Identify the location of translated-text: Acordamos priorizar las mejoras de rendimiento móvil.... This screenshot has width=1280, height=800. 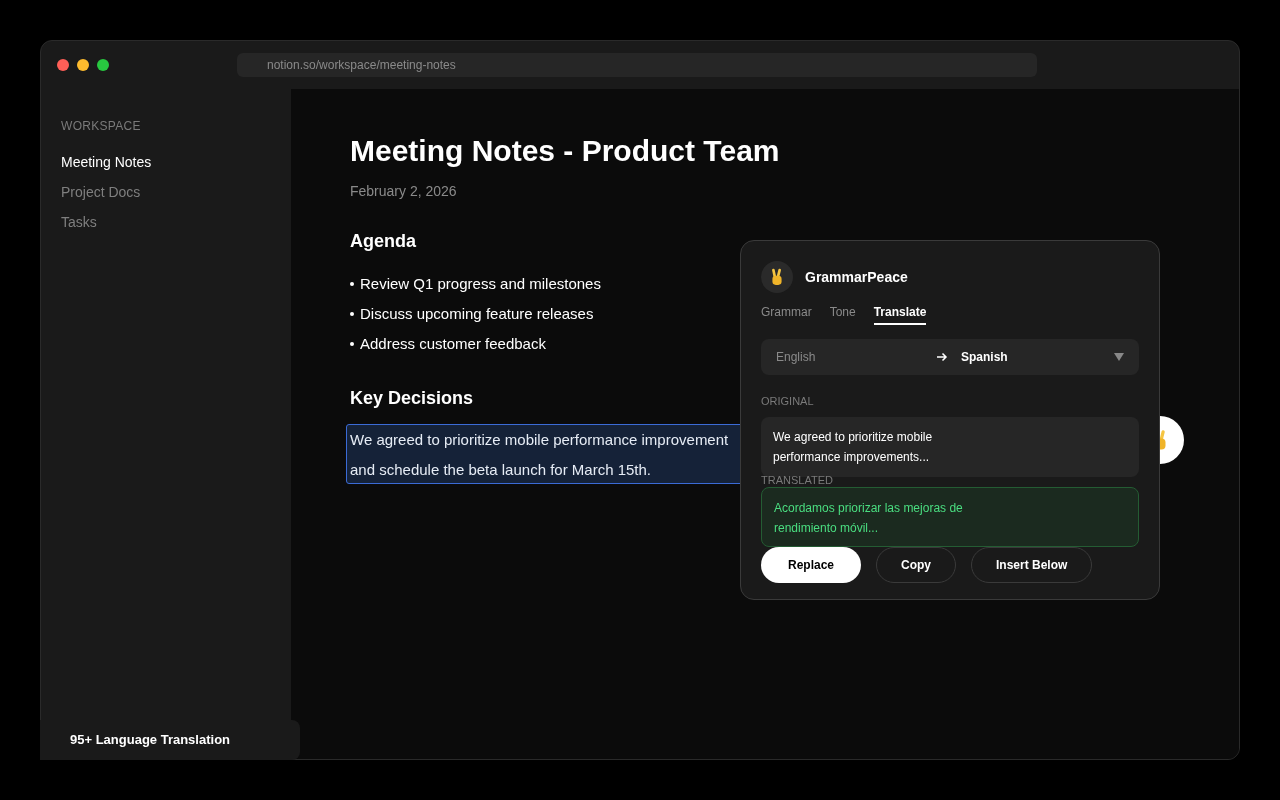
(950, 516).